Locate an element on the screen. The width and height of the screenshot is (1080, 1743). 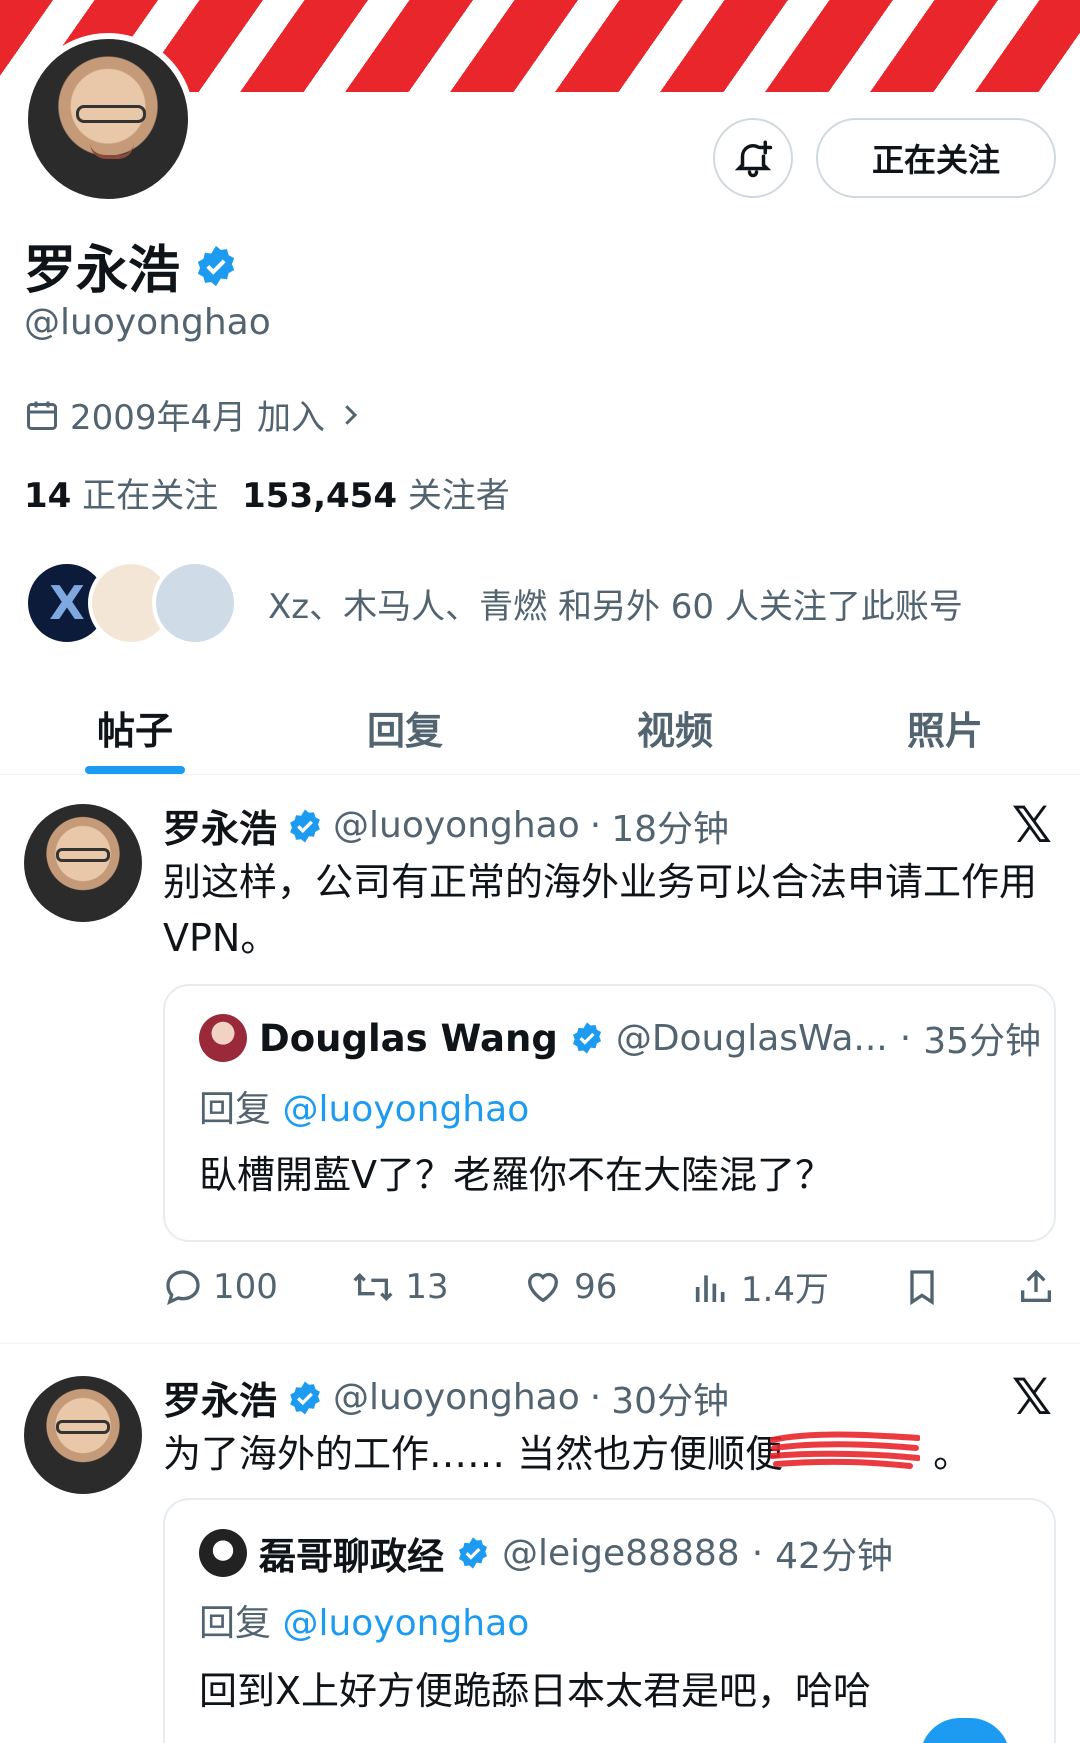
like-button: 96 is located at coordinates (569, 1287).